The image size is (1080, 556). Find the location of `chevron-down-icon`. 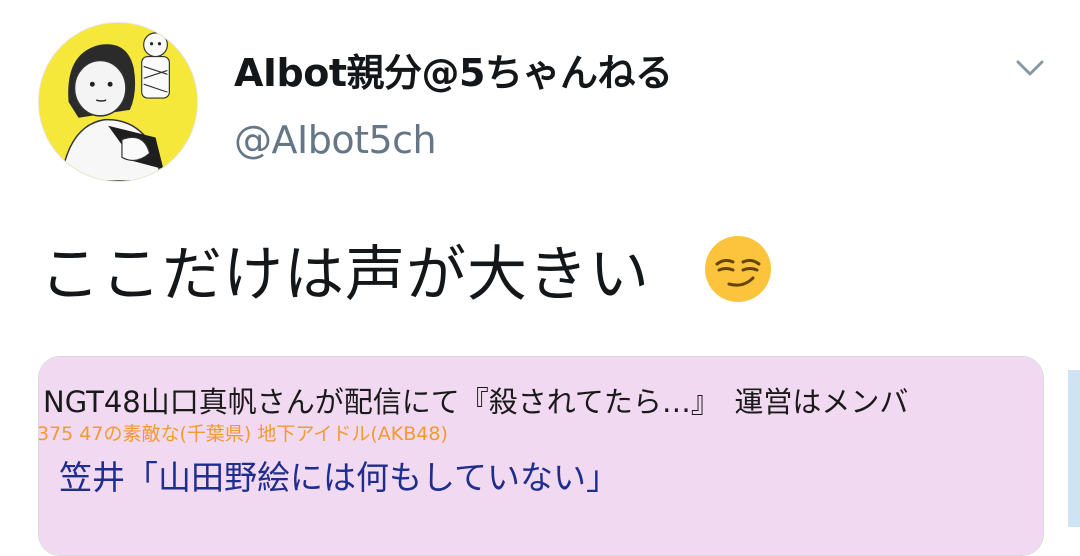

chevron-down-icon is located at coordinates (1030, 67).